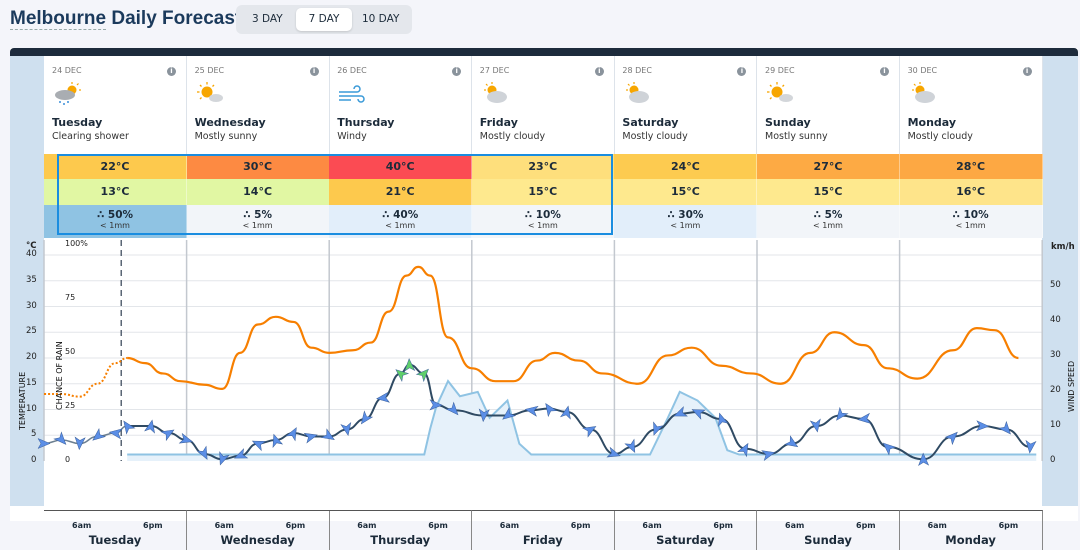  What do you see at coordinates (90, 136) in the screenshot?
I see `day-description: Clearing shower` at bounding box center [90, 136].